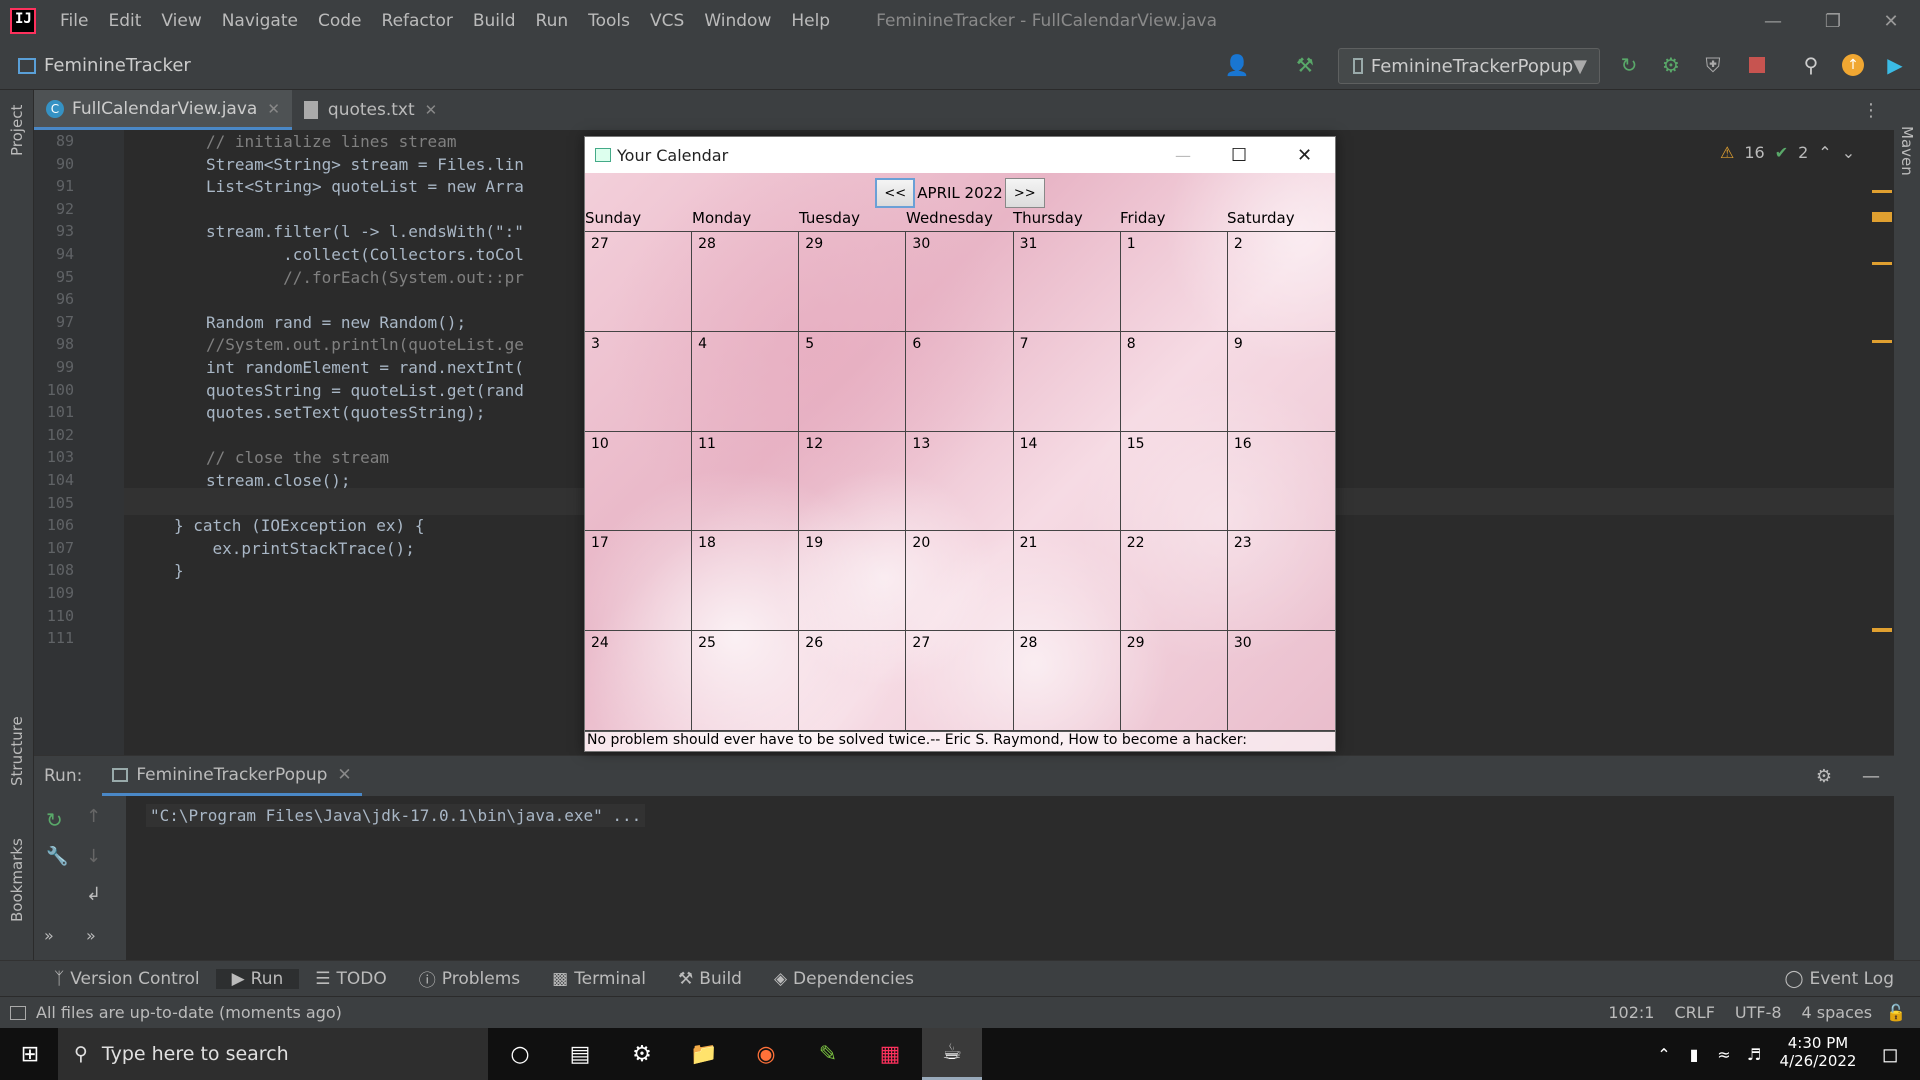 Image resolution: width=1920 pixels, height=1080 pixels. I want to click on task-view-icon: ▤, so click(580, 1054).